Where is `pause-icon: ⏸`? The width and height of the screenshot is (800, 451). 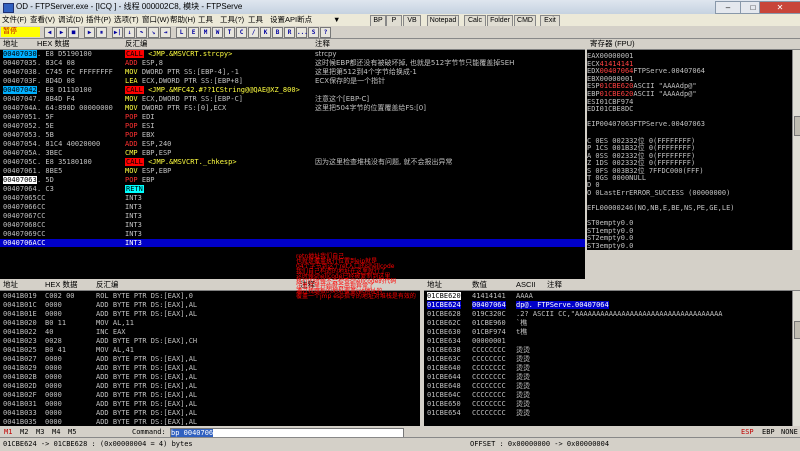 pause-icon: ⏸ is located at coordinates (101, 32).